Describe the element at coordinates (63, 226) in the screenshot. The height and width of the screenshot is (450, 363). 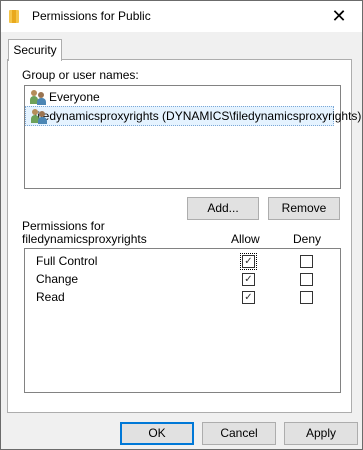
I see `permissions-label-line1: Permissions for` at that location.